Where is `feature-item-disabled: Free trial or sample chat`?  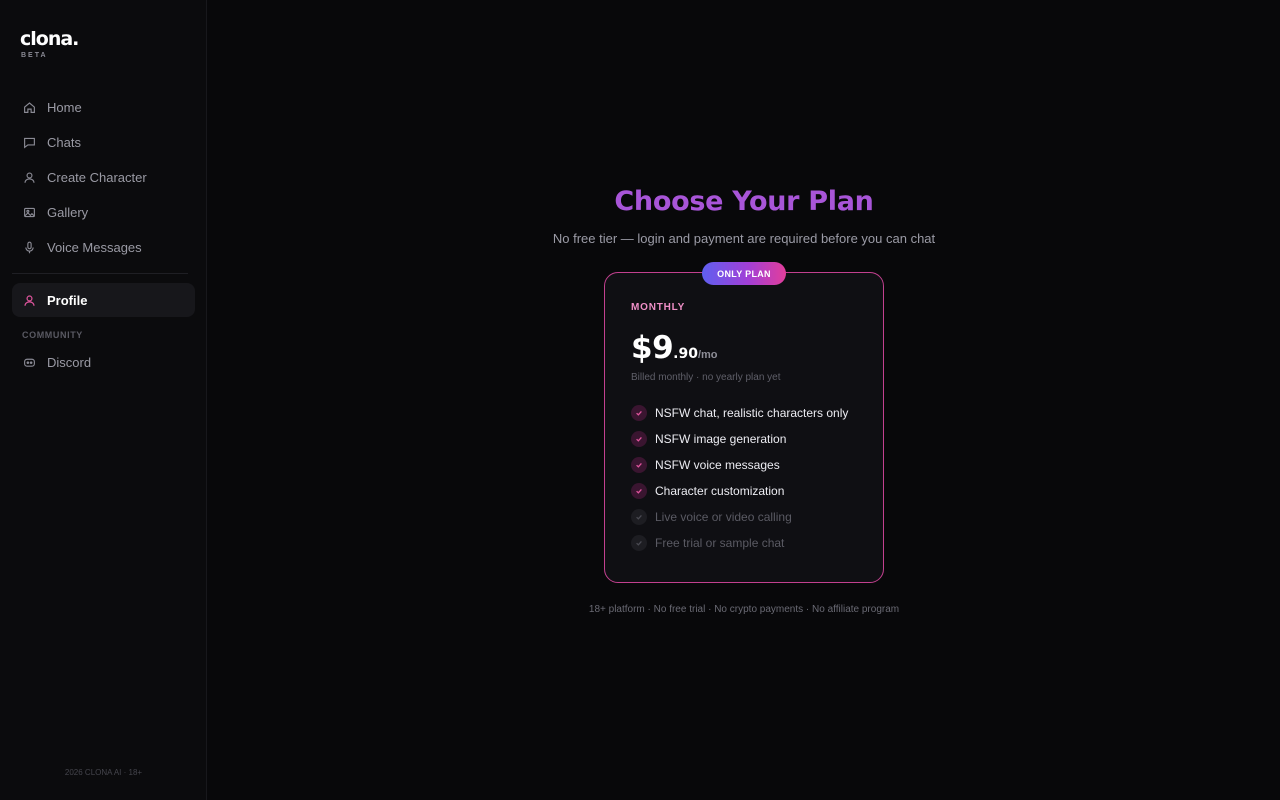
feature-item-disabled: Free trial or sample chat is located at coordinates (751, 543).